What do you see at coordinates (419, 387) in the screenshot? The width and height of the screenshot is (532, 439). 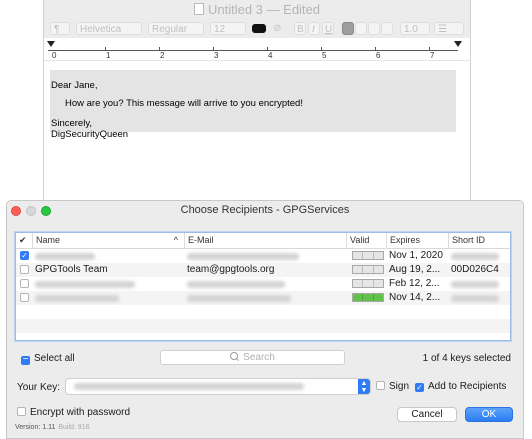 I see `add-to-recipients-checkbox: ✓` at bounding box center [419, 387].